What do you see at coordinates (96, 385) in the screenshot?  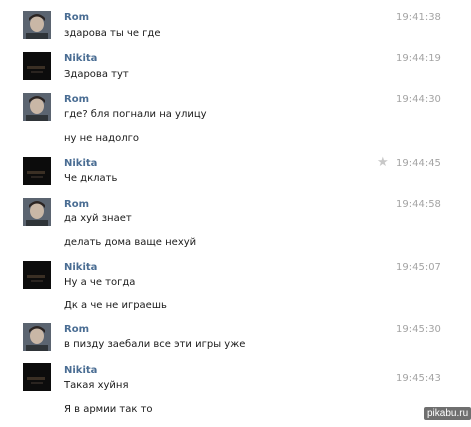 I see `message-text: Такая хуйня` at bounding box center [96, 385].